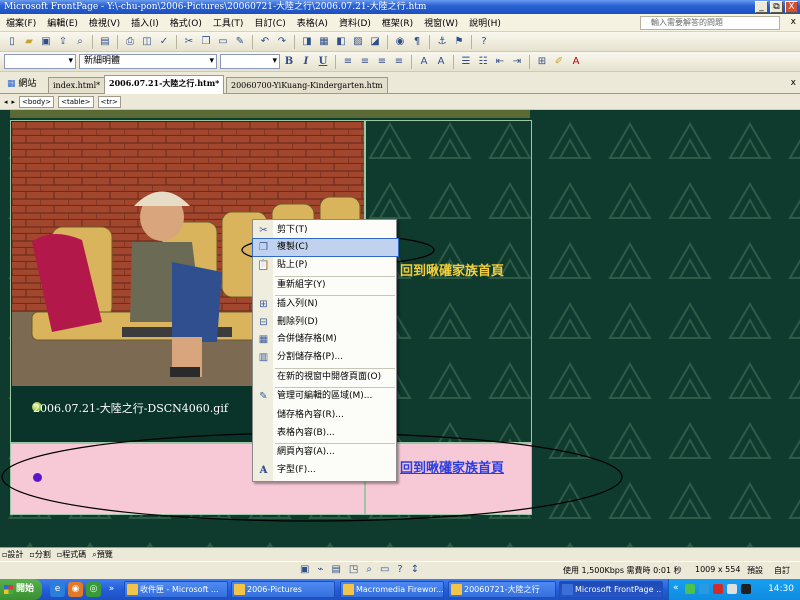 Image resolution: width=800 pixels, height=600 pixels. Describe the element at coordinates (459, 42) in the screenshot. I see `bookmark-icon: ⚑` at that location.